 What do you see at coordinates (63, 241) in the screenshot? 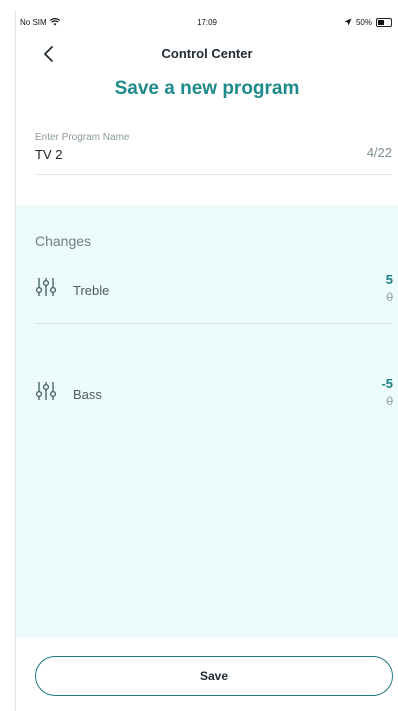
I see `changes-title: Changes` at bounding box center [63, 241].